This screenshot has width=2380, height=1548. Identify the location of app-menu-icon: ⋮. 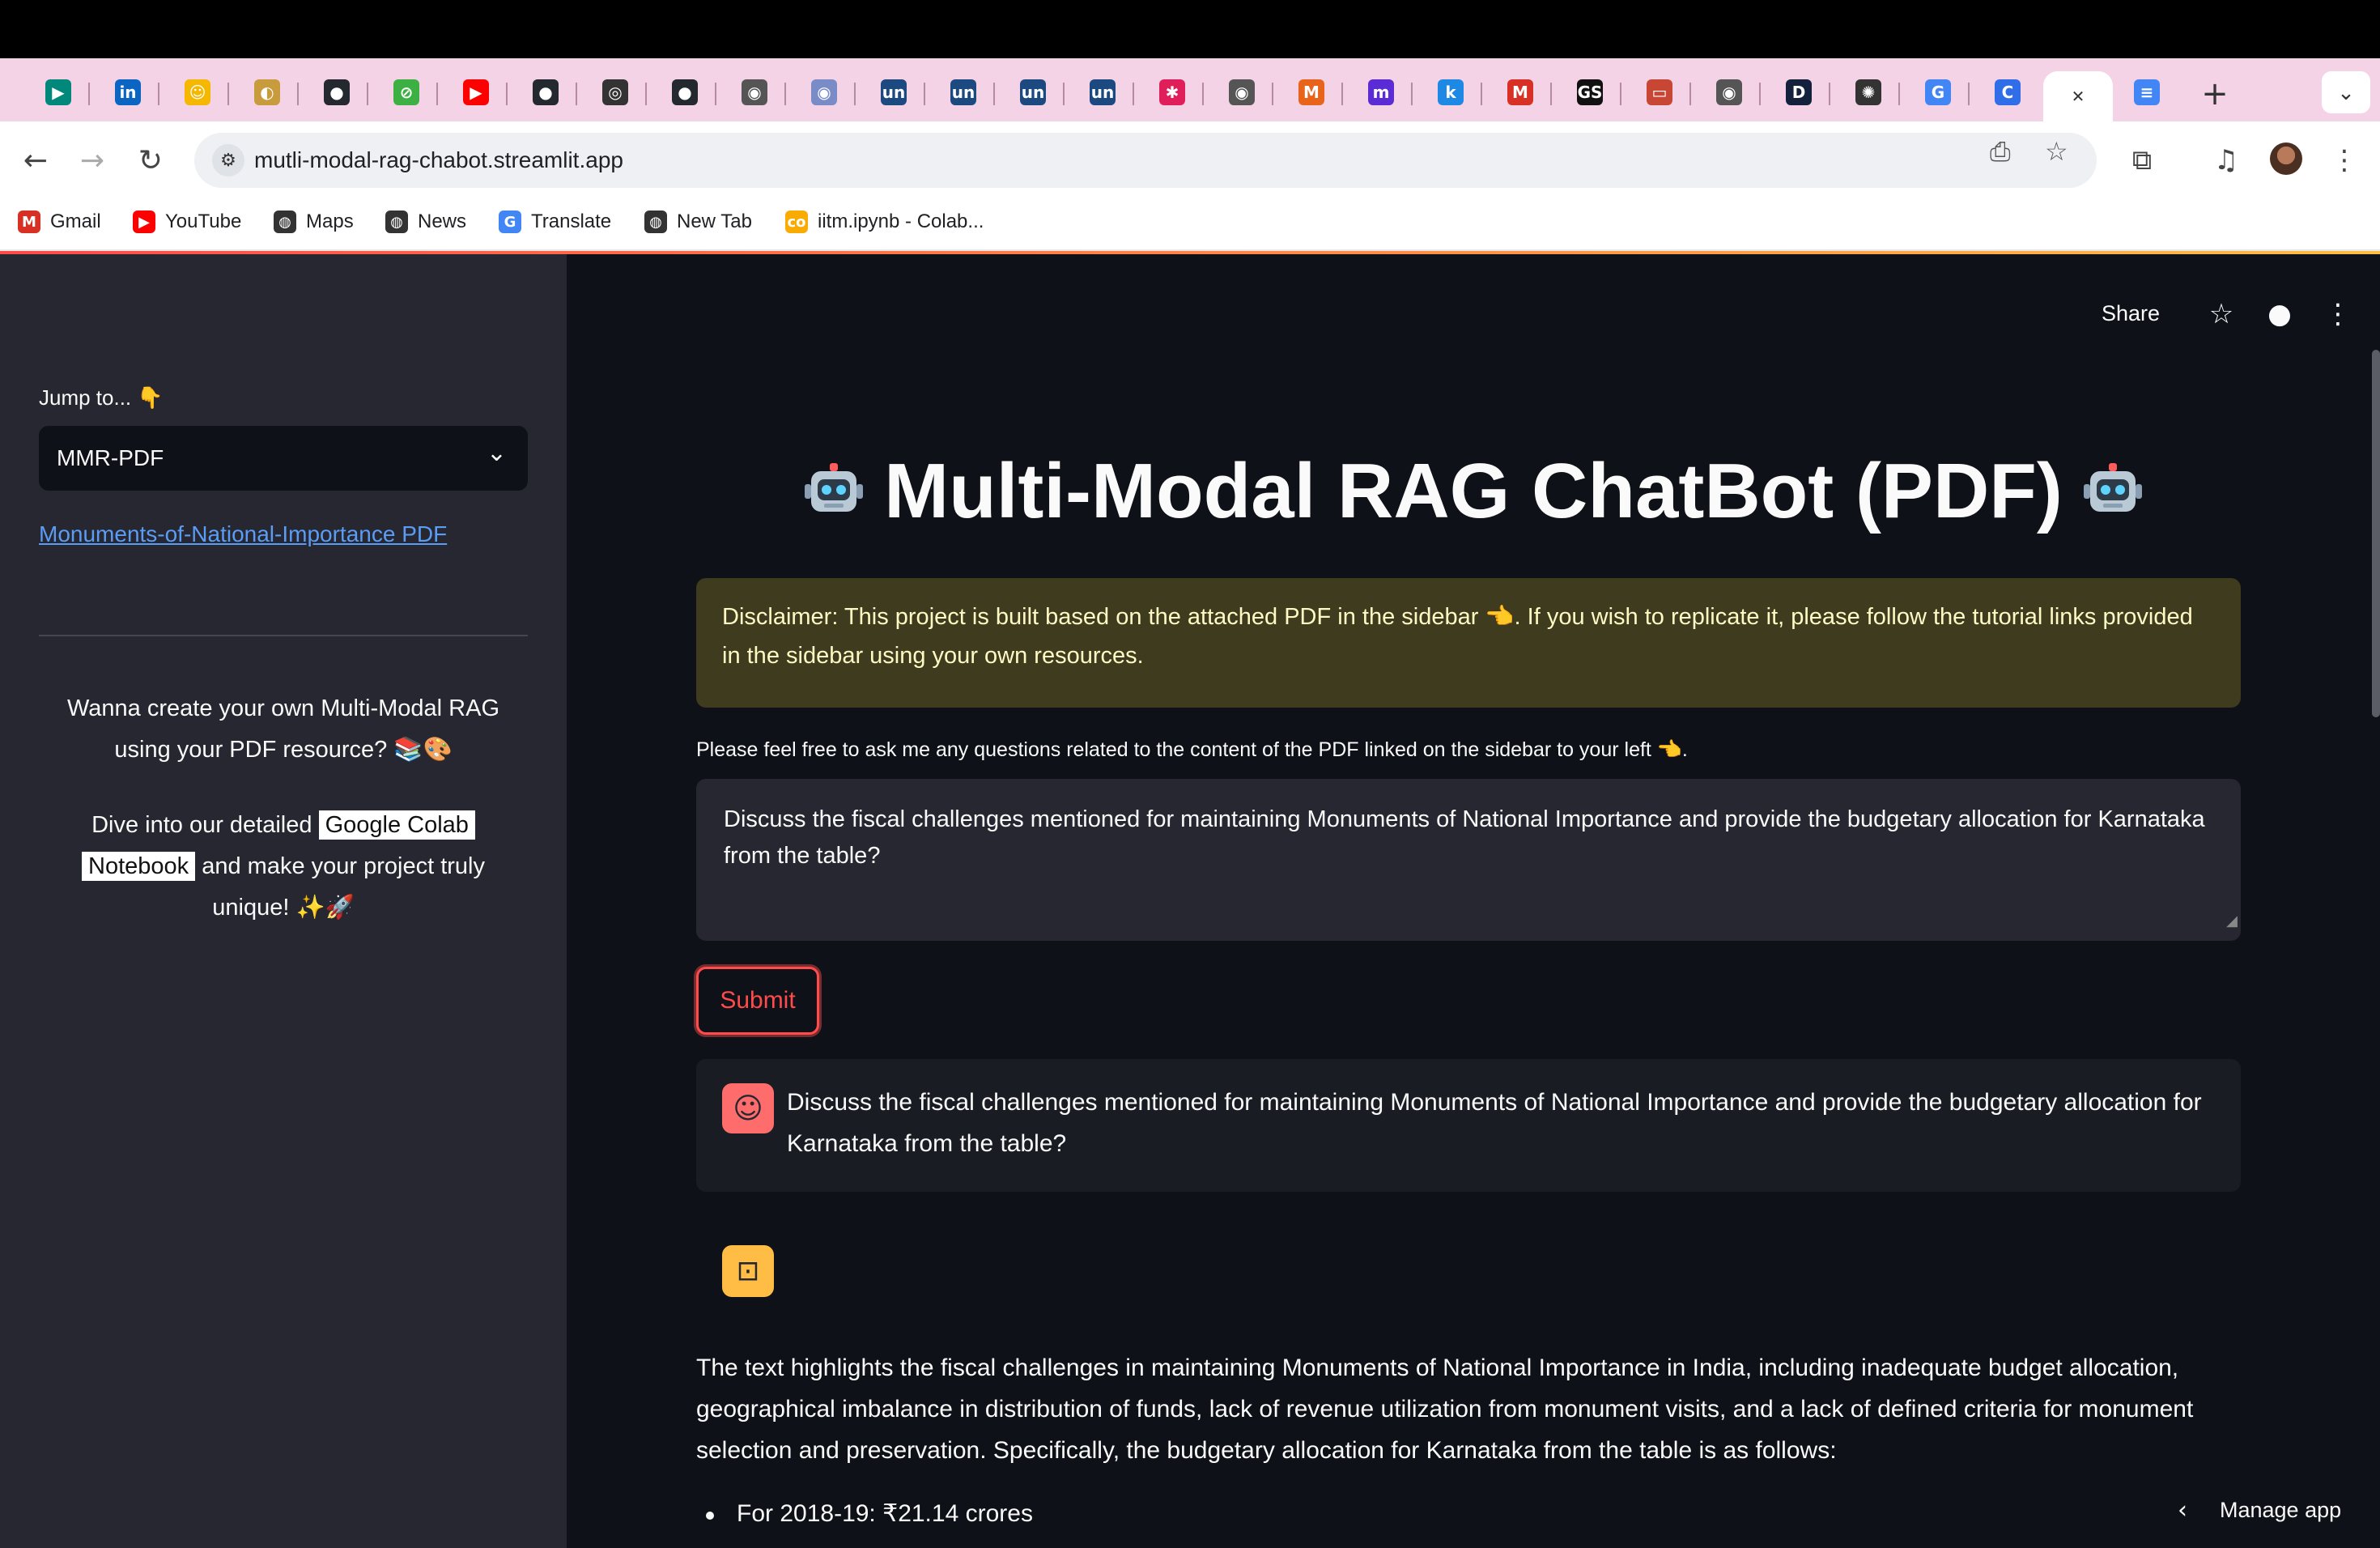
(2338, 314).